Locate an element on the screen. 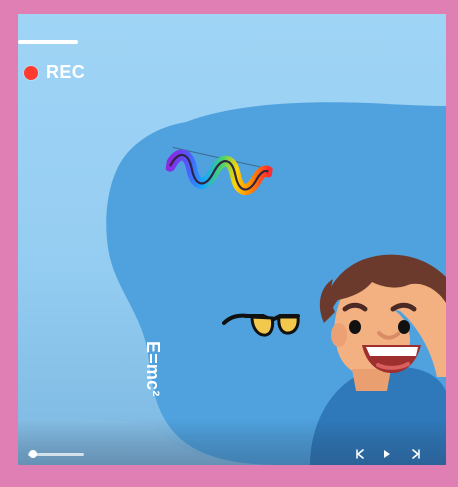 The image size is (458, 487). left-control-svg is located at coordinates (360, 454).